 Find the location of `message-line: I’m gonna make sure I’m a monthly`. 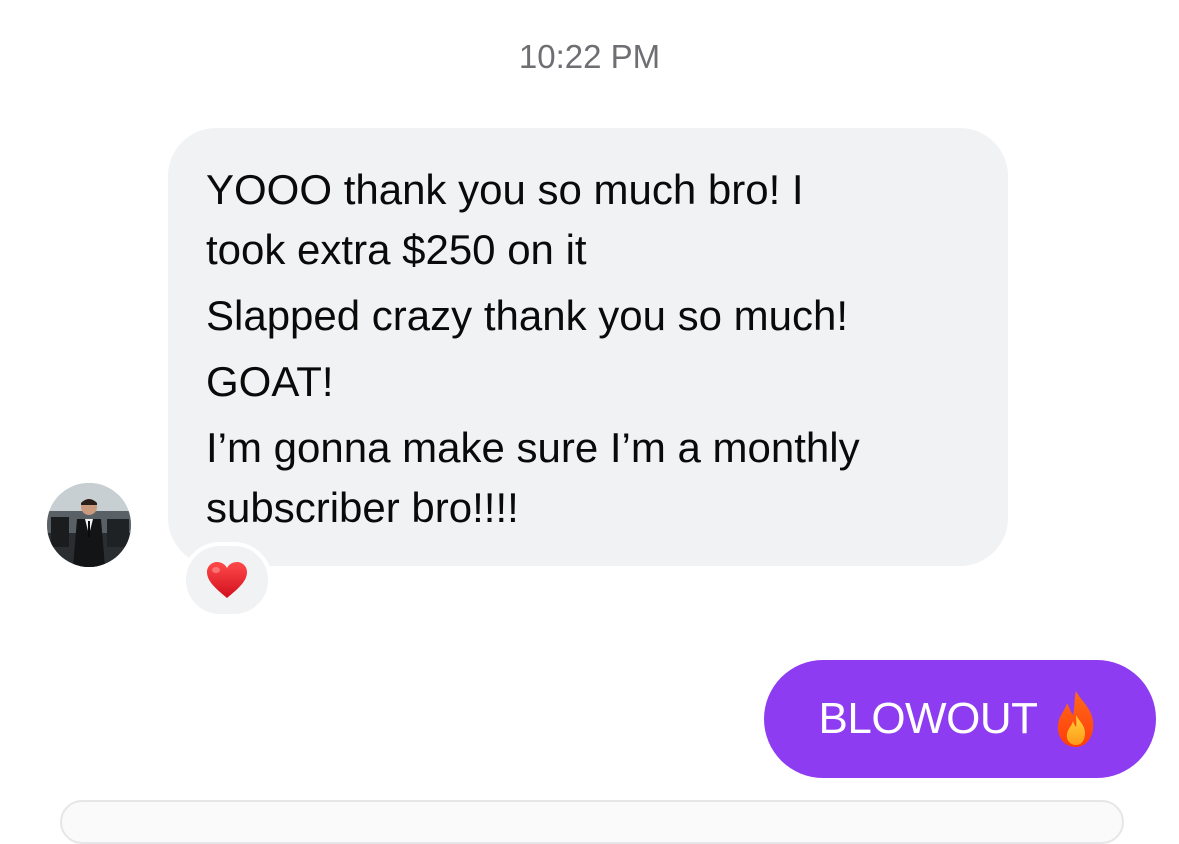

message-line: I’m gonna make sure I’m a monthly is located at coordinates (533, 447).